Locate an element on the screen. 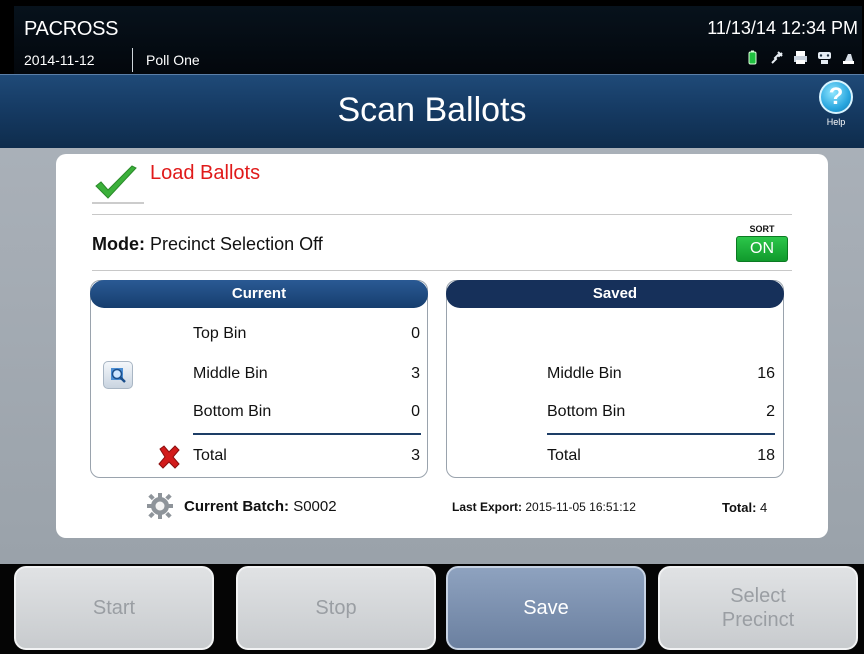  bin-label: Top Bin is located at coordinates (220, 333).